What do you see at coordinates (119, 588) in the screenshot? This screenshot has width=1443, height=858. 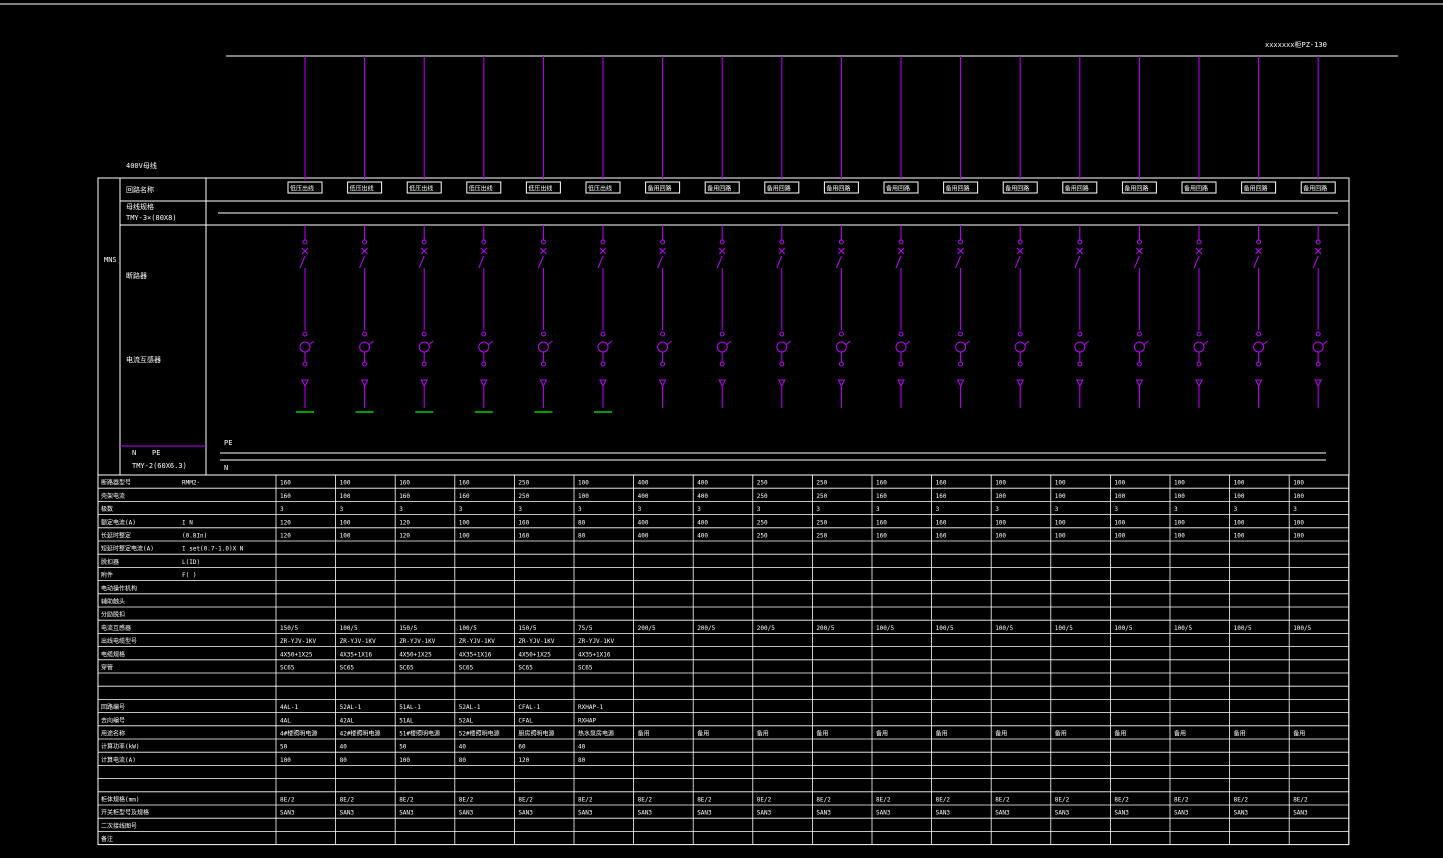 I see `table-row-label: 电动操作机构` at bounding box center [119, 588].